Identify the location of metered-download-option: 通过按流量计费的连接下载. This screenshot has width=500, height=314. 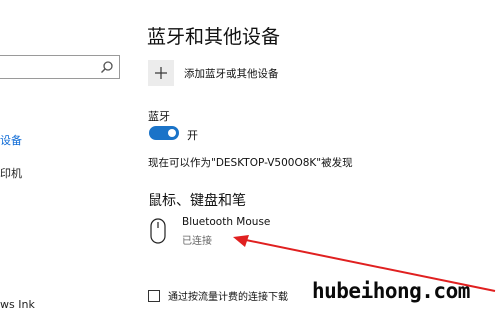
(218, 295).